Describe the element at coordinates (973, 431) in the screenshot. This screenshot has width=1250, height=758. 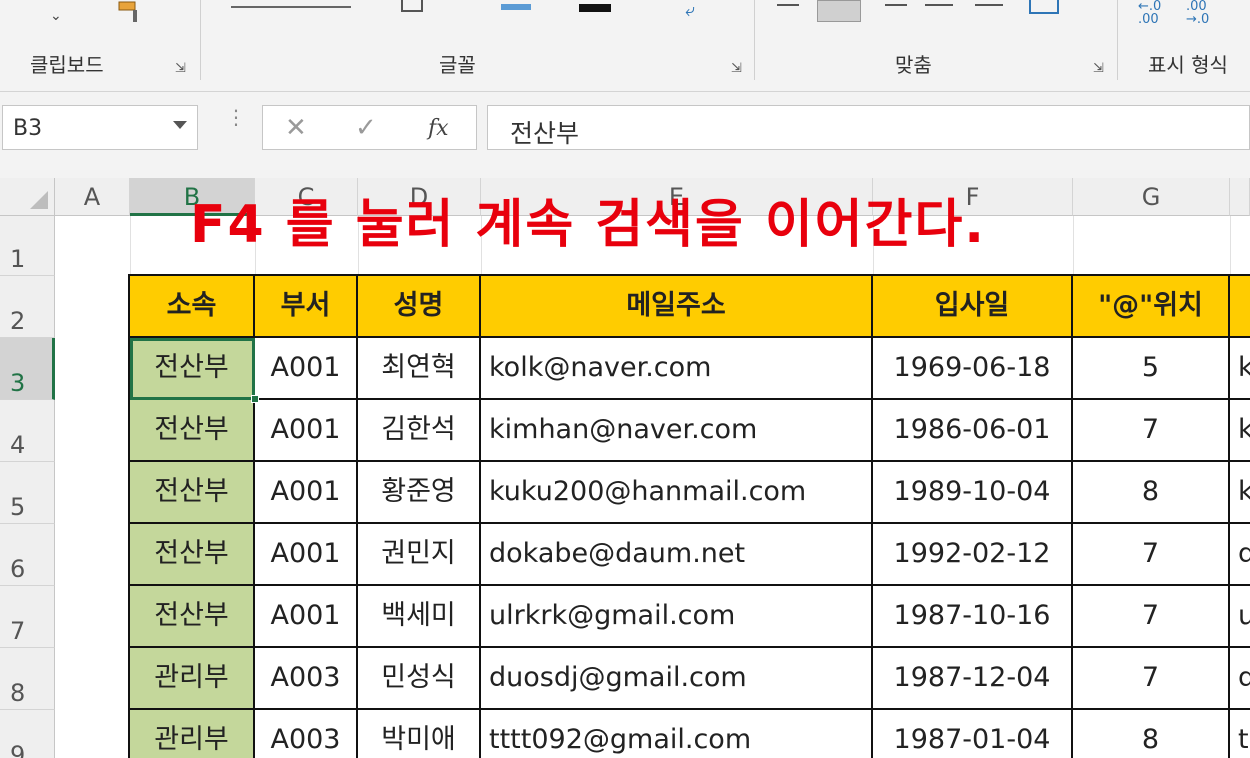
I see `cell-join-date: 1986-06-01` at that location.